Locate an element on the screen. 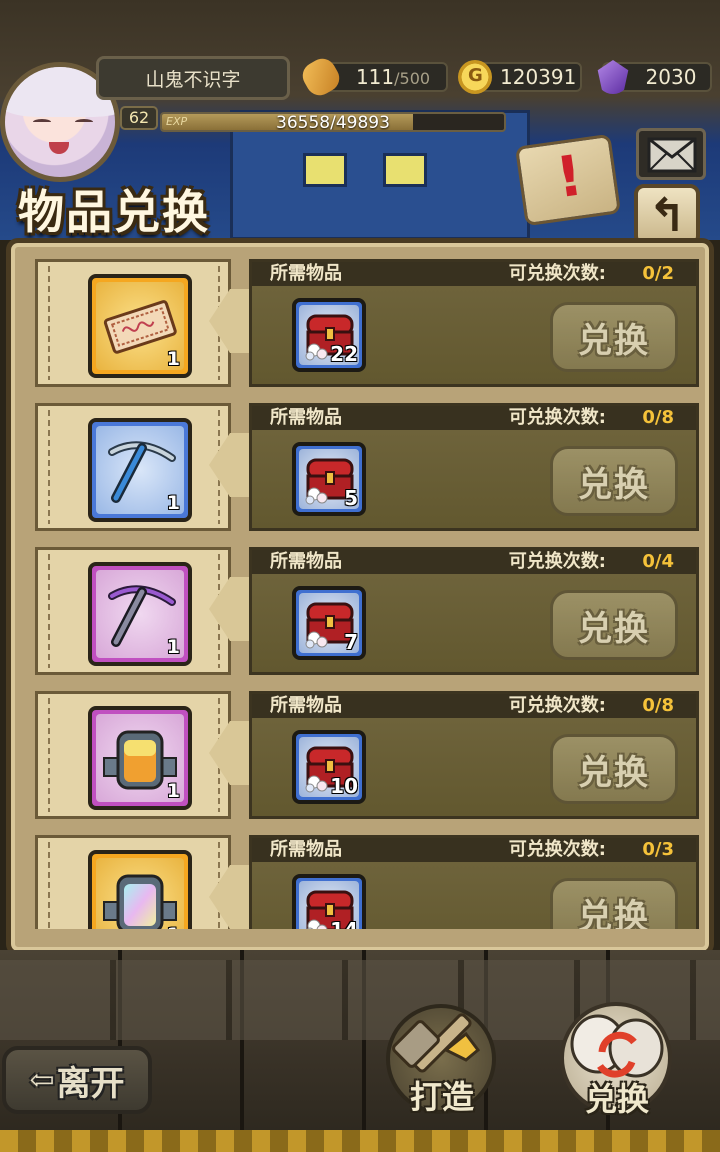 The width and height of the screenshot is (720, 1152). exchange-row: 1 所需物品 可兑换次数: 0/3 14 兑换 is located at coordinates (365, 882).